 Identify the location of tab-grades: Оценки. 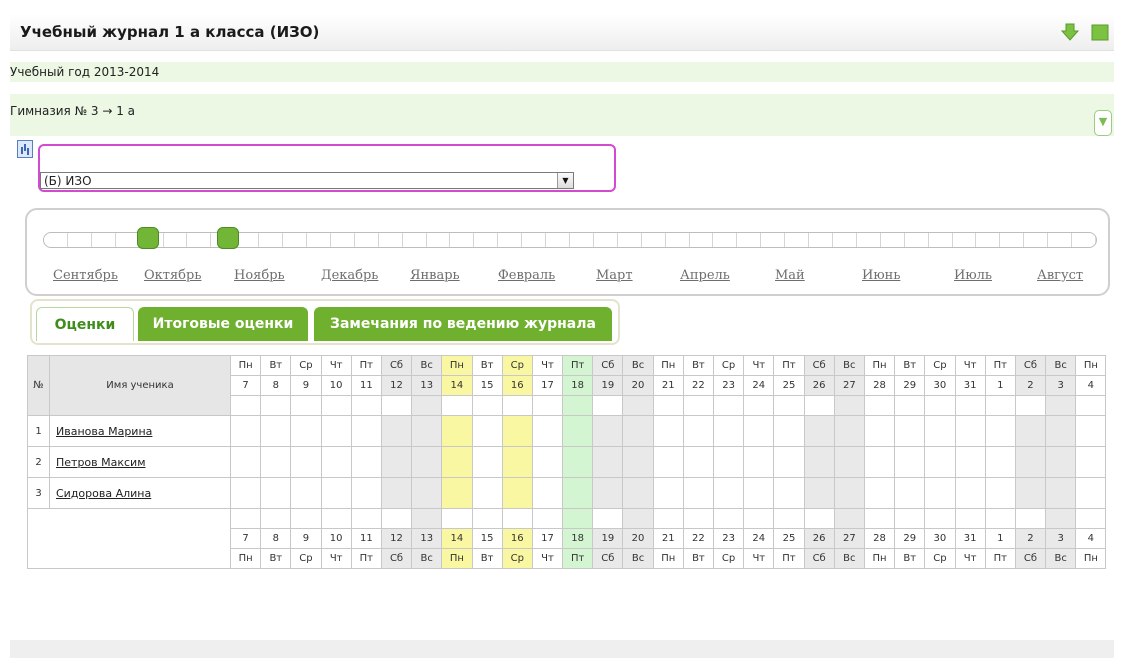
(85, 324).